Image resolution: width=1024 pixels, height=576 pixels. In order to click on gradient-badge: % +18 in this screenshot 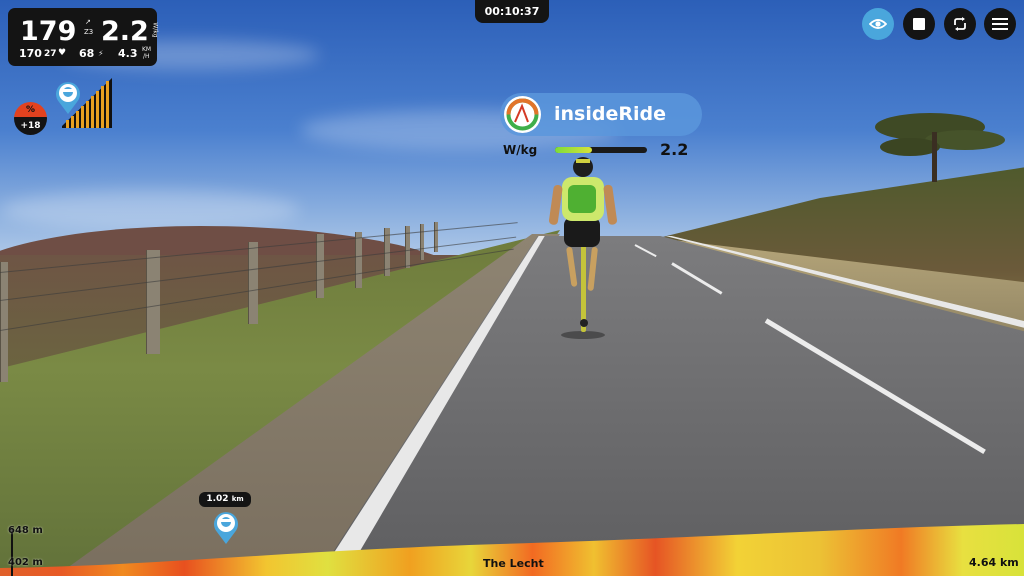, I will do `click(30, 118)`.